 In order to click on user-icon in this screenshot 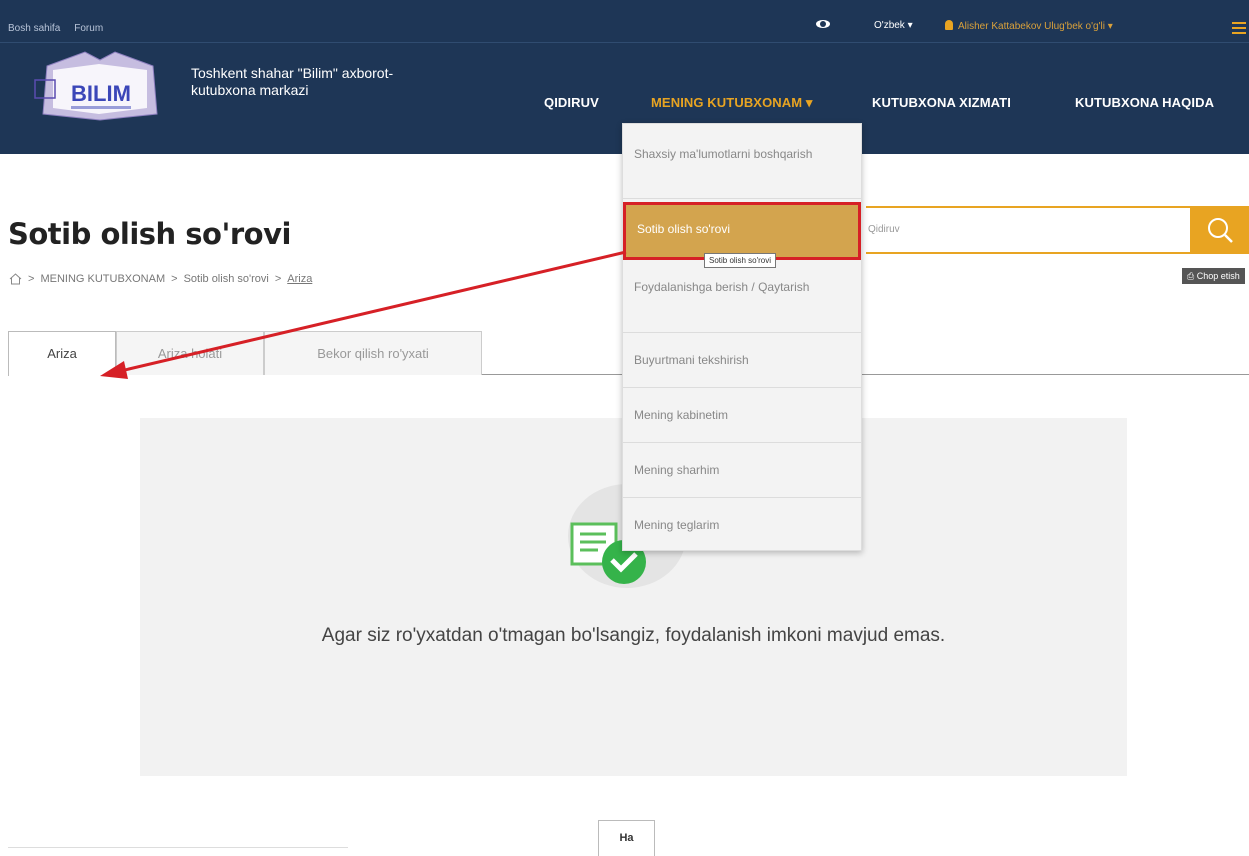, I will do `click(949, 25)`.